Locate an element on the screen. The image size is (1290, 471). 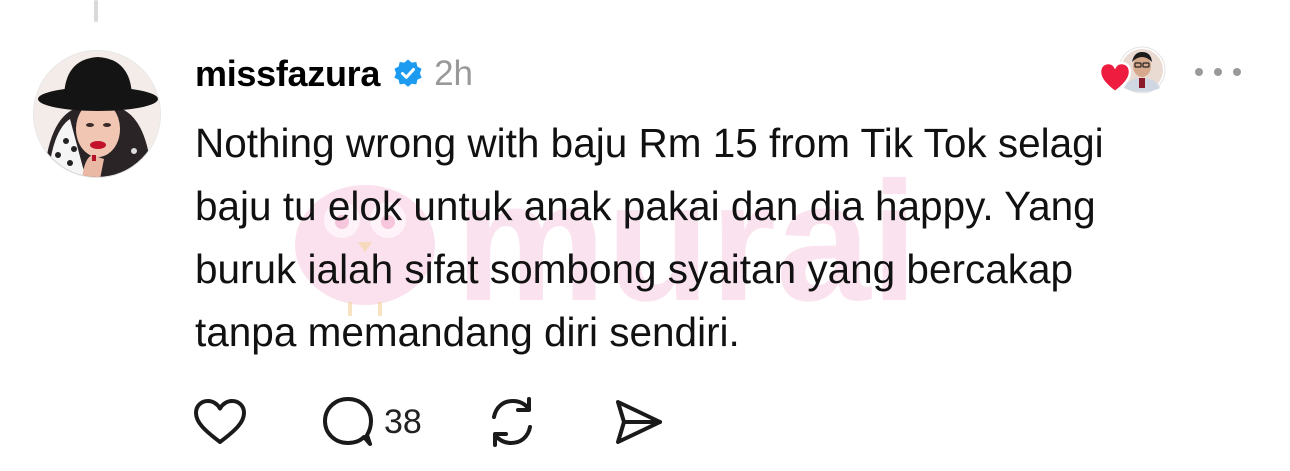
post-header: missfazura 2h is located at coordinates (334, 74).